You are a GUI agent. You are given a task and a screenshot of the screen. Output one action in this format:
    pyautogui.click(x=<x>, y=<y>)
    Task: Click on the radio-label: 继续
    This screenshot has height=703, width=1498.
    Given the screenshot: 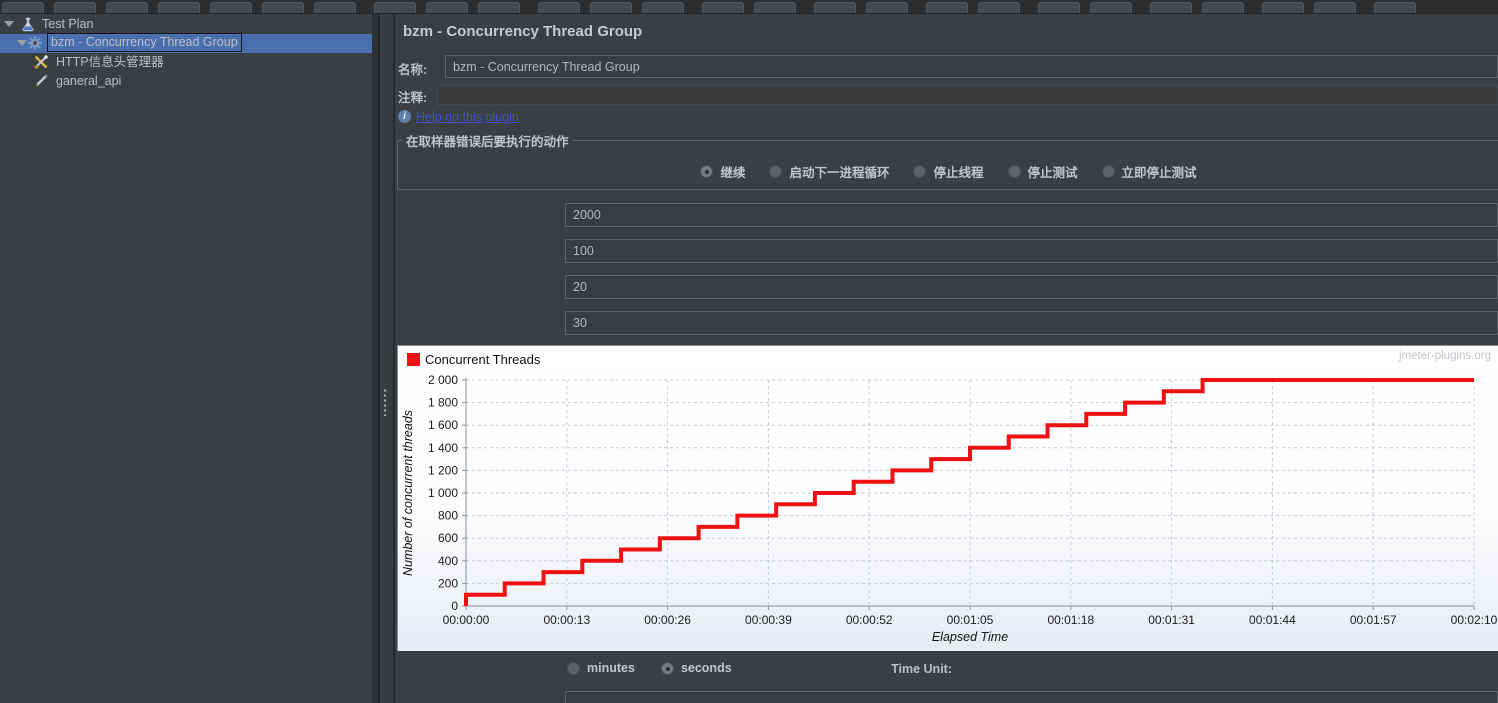 What is the action you would take?
    pyautogui.click(x=733, y=173)
    